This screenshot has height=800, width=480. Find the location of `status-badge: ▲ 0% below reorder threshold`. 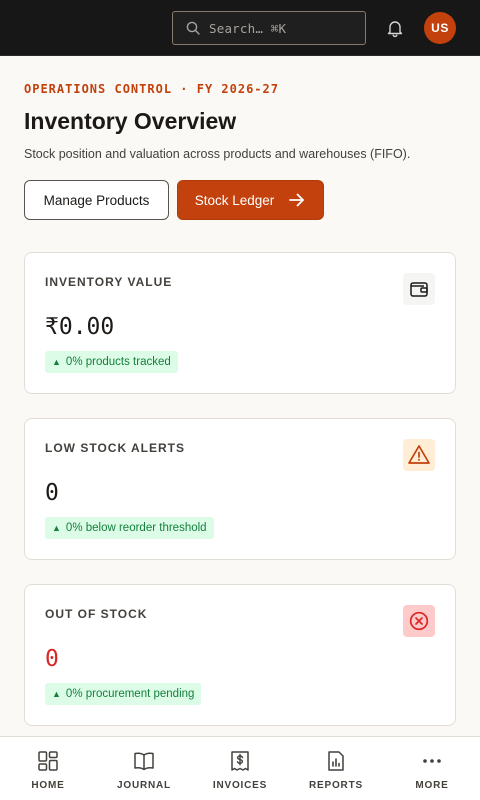

status-badge: ▲ 0% below reorder threshold is located at coordinates (129, 528).